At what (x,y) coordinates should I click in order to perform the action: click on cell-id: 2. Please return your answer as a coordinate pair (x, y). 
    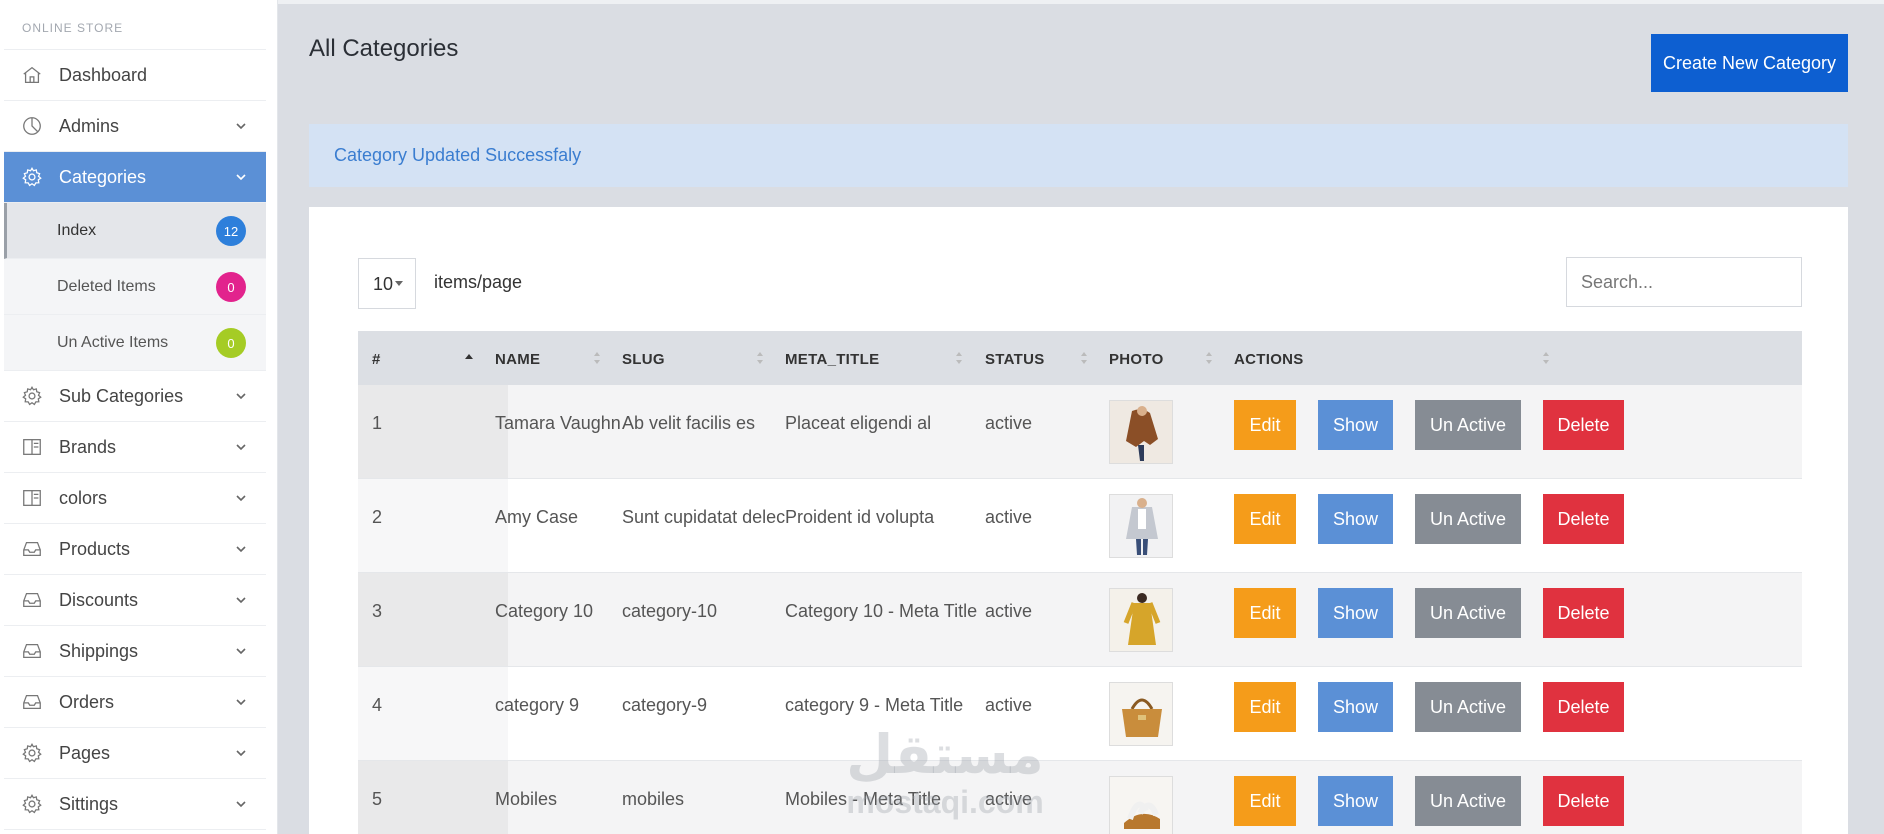
    Looking at the image, I should click on (377, 517).